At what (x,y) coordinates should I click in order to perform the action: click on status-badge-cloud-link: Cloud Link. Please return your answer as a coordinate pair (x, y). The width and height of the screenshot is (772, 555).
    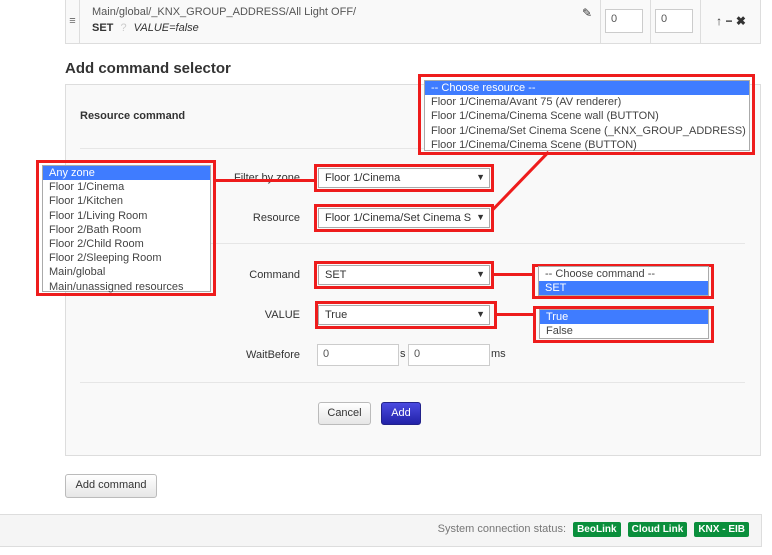
    Looking at the image, I should click on (657, 529).